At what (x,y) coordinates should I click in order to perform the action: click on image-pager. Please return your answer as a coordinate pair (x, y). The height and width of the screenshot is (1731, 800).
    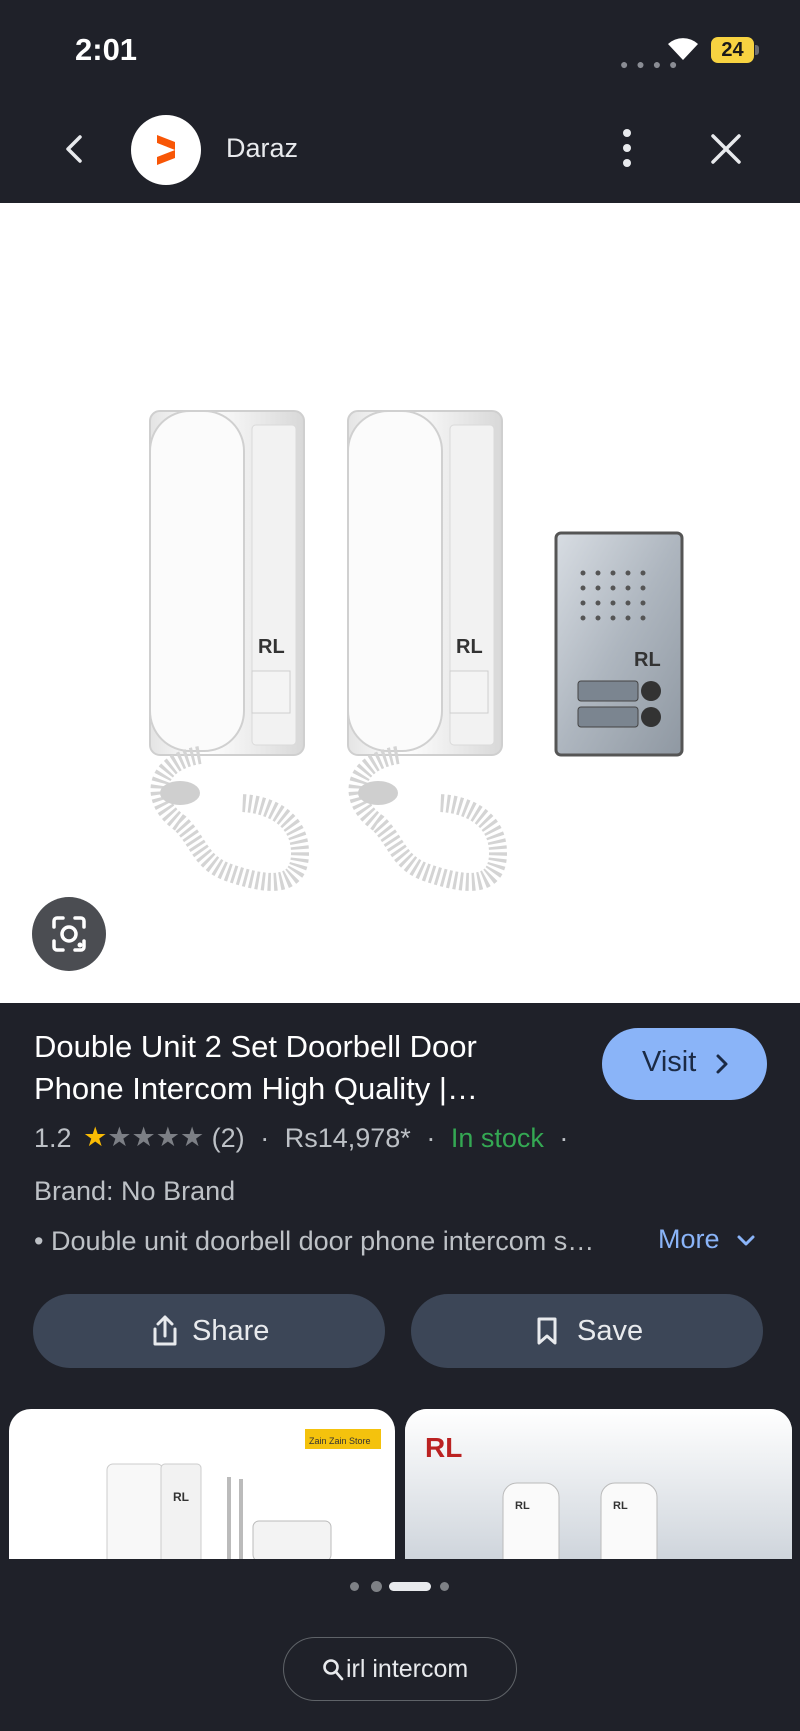
    Looking at the image, I should click on (400, 1586).